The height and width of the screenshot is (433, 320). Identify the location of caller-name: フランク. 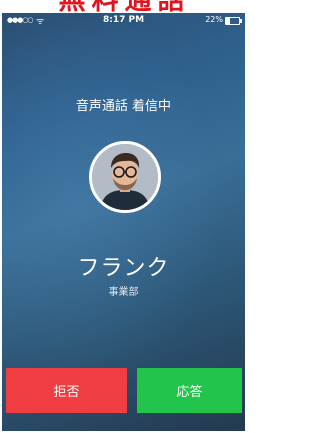
(123, 268).